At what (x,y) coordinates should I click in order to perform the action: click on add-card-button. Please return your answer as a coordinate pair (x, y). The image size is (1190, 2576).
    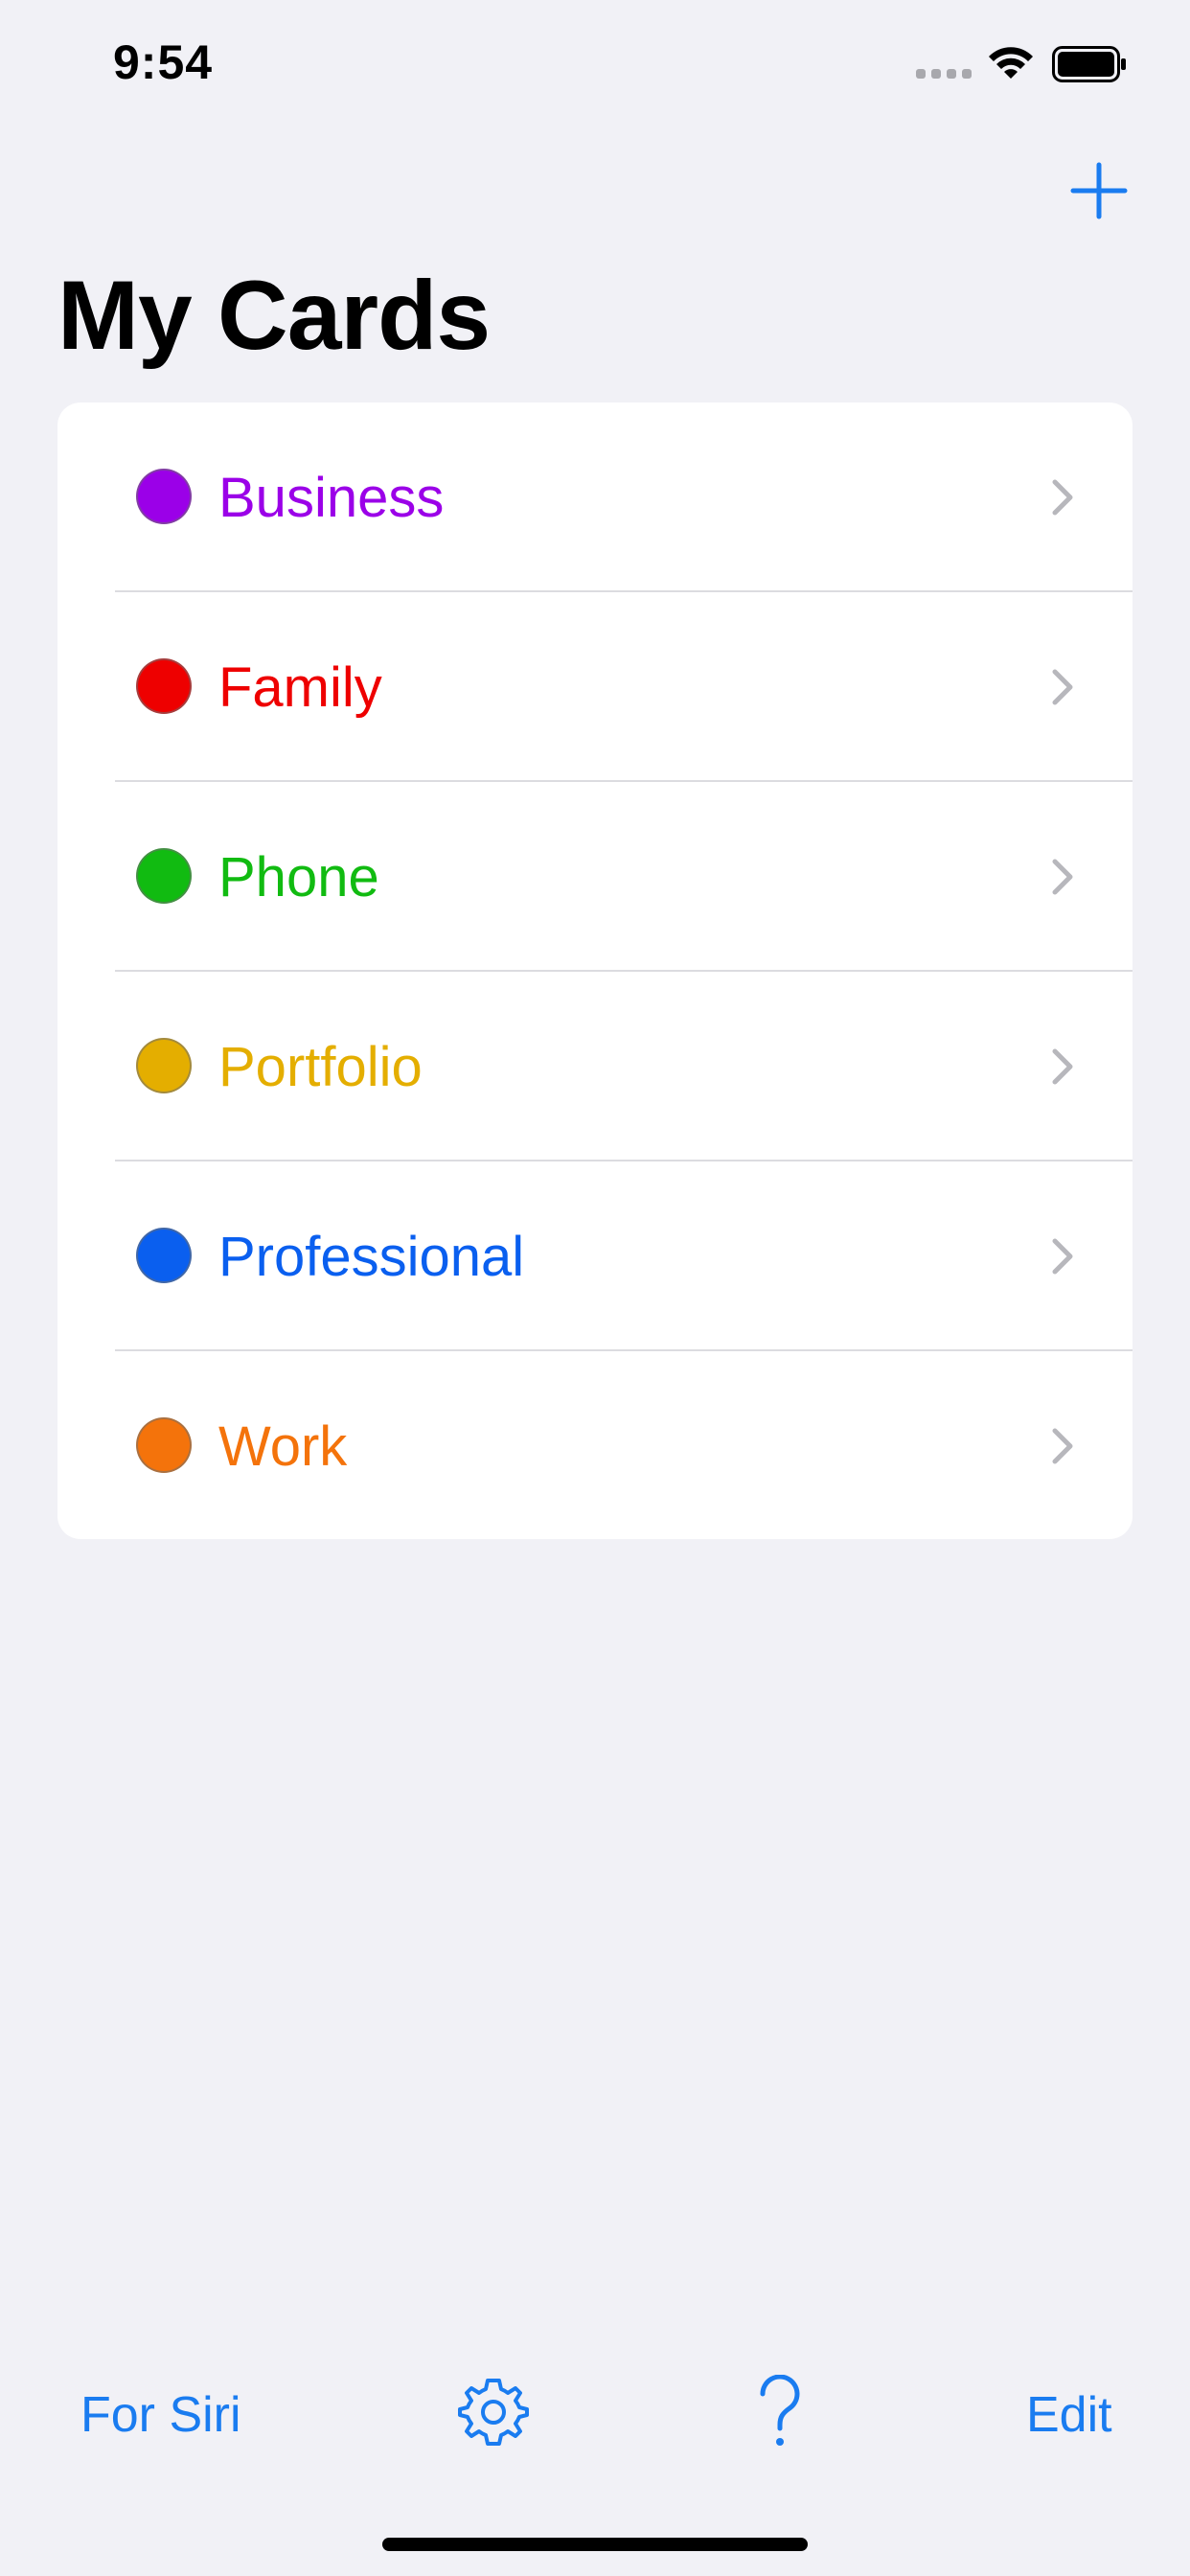
    Looking at the image, I should click on (1099, 190).